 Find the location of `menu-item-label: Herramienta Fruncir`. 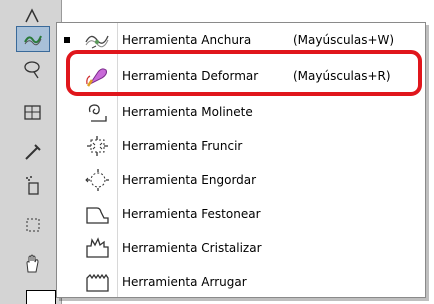

menu-item-label: Herramienta Fruncir is located at coordinates (182, 146).